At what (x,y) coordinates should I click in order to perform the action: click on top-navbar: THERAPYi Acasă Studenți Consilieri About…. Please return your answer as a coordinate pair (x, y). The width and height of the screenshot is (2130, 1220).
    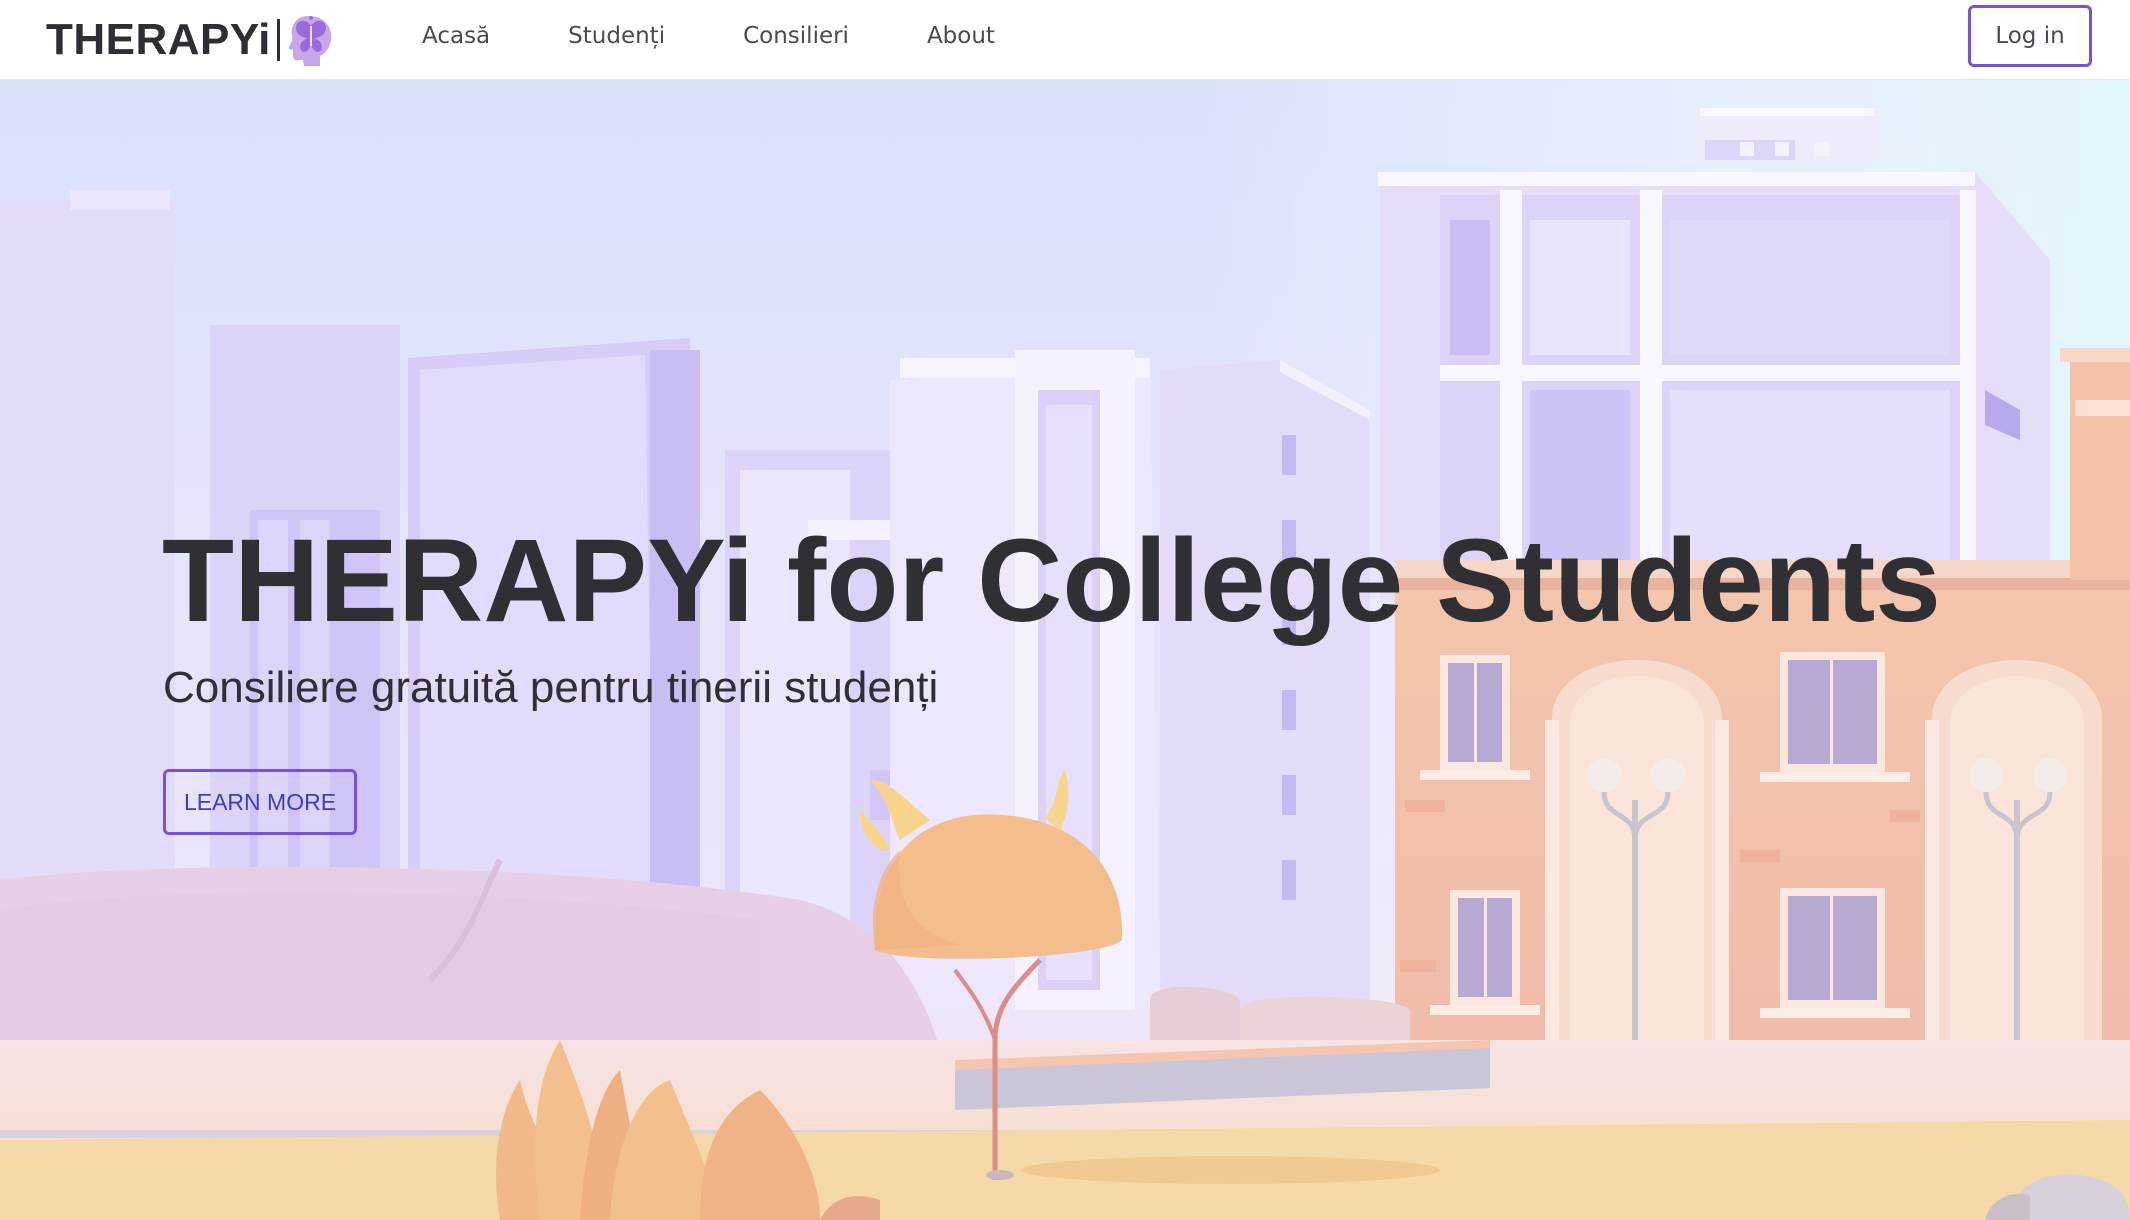
    Looking at the image, I should click on (1065, 40).